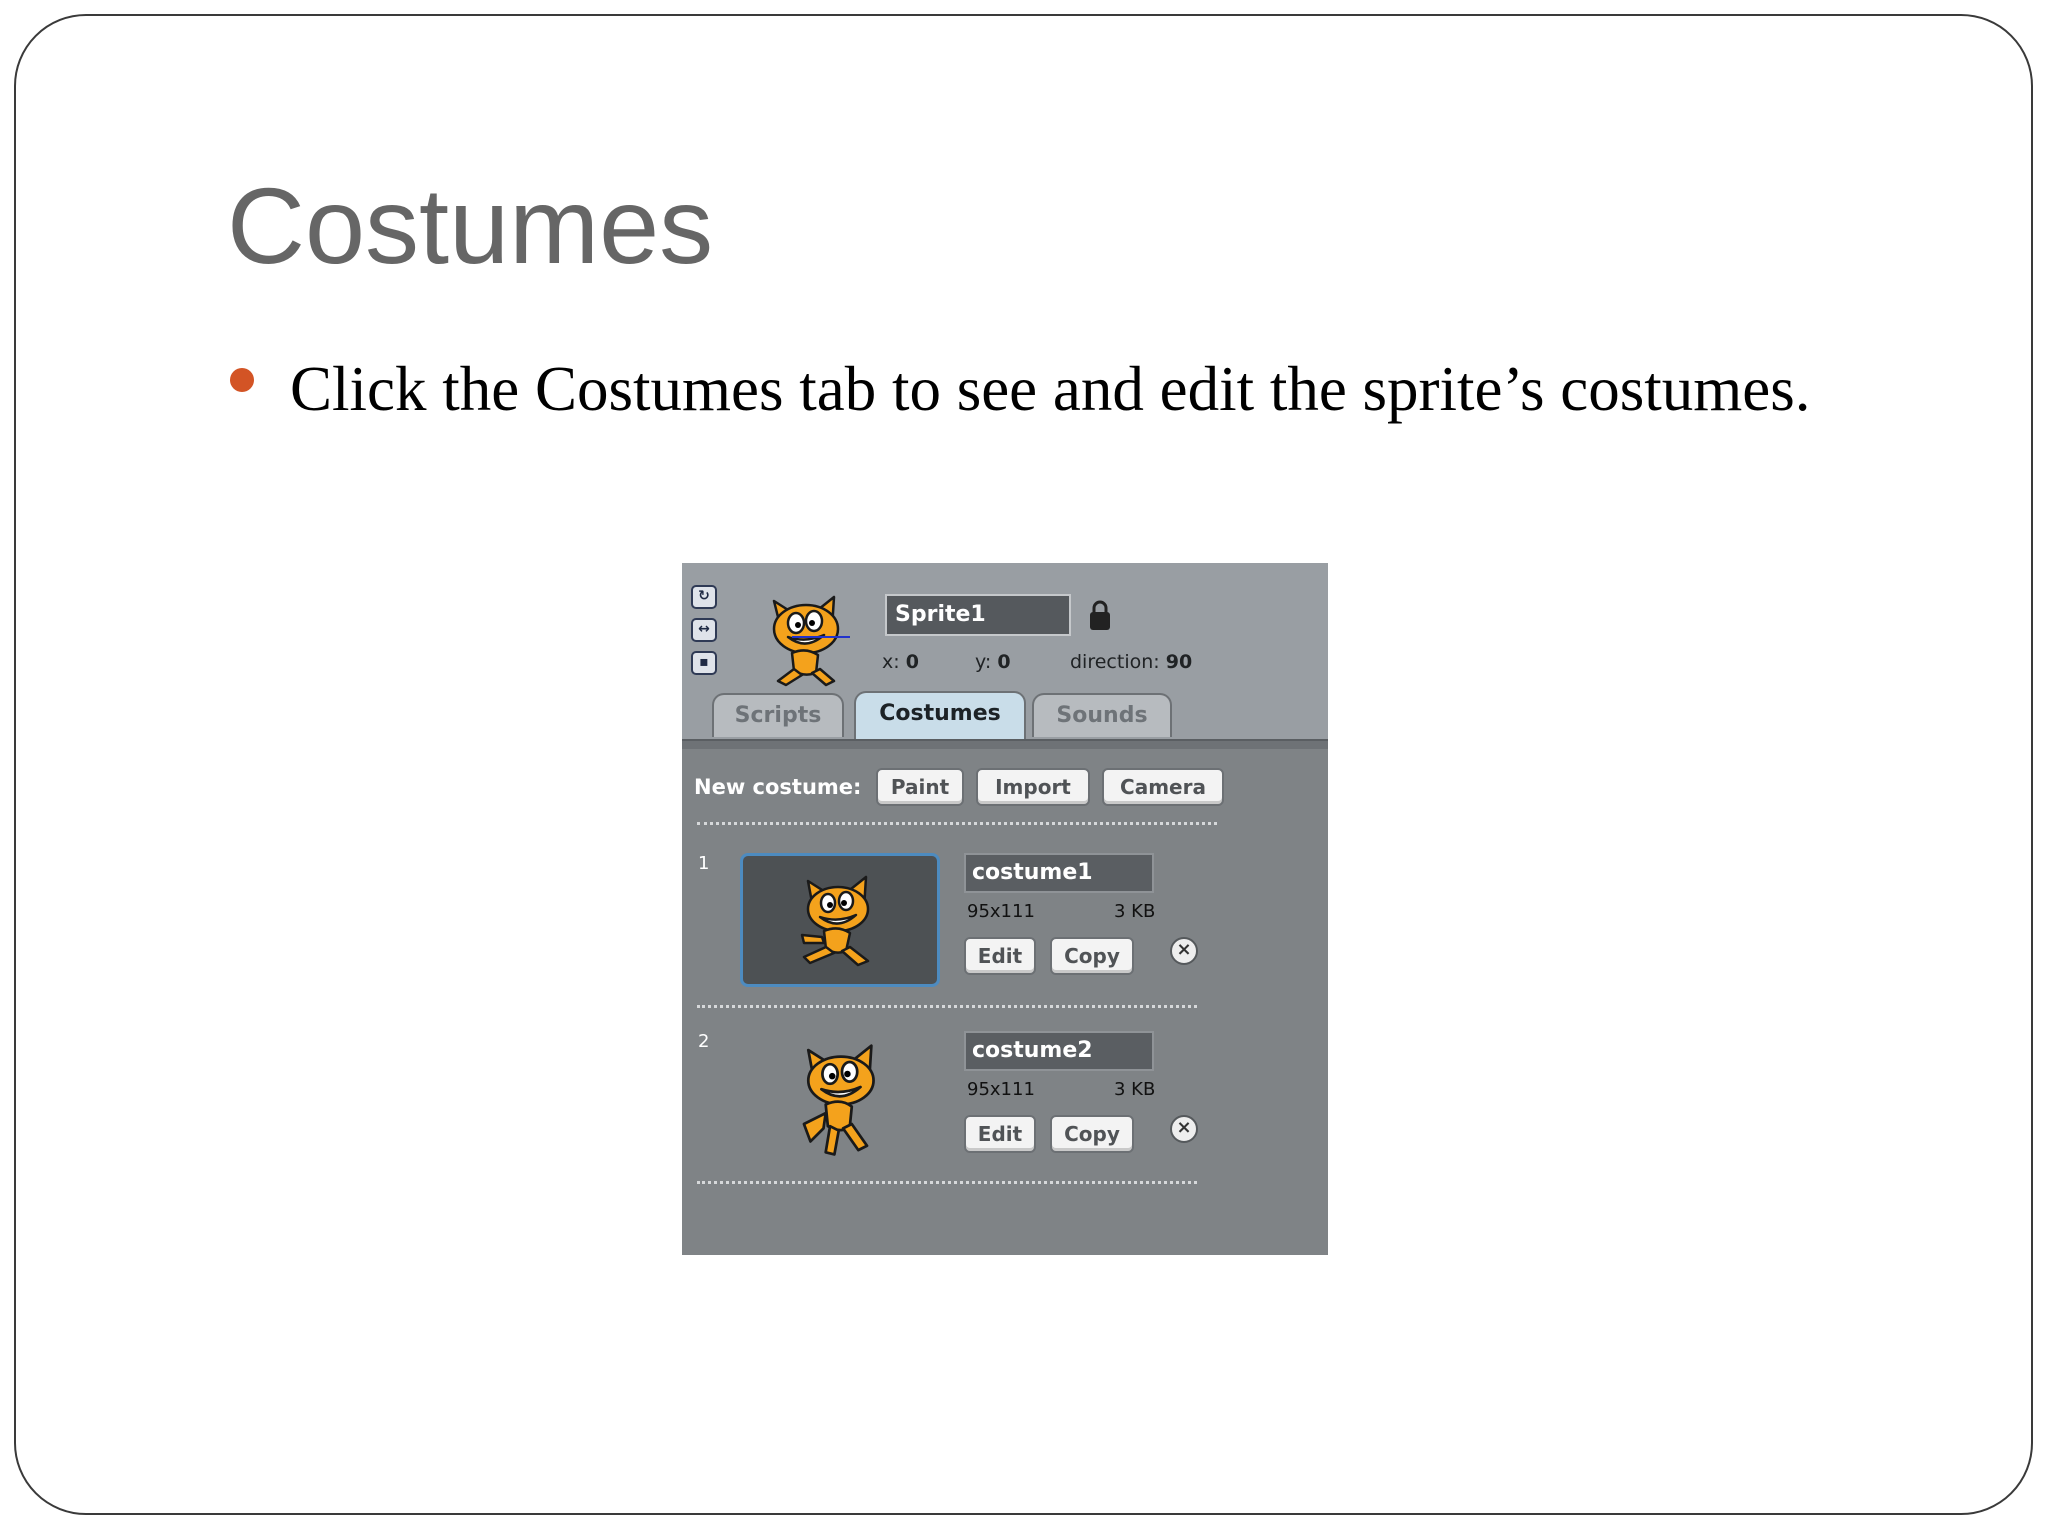 The height and width of the screenshot is (1536, 2048). I want to click on costume-name-field: costume1, so click(1059, 873).